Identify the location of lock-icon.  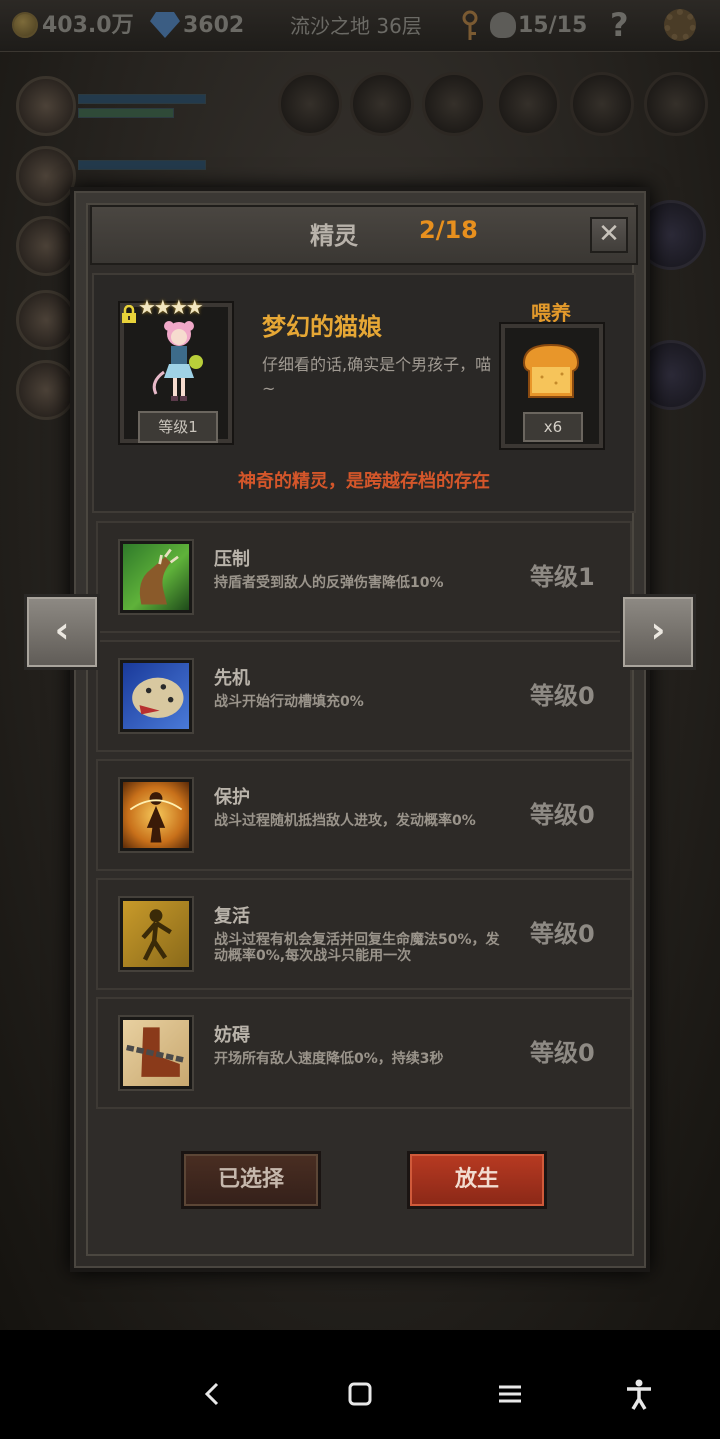
(129, 314).